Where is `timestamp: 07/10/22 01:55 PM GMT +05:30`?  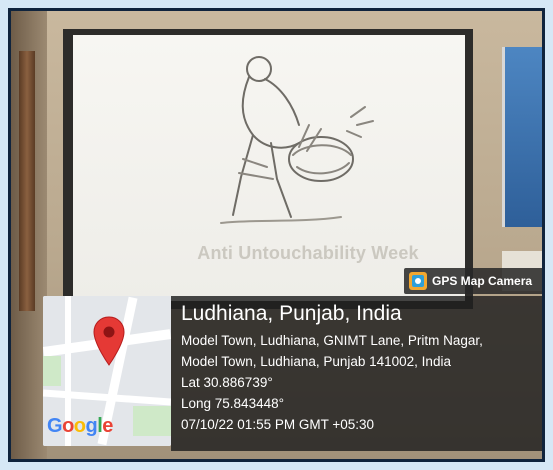 timestamp: 07/10/22 01:55 PM GMT +05:30 is located at coordinates (278, 424).